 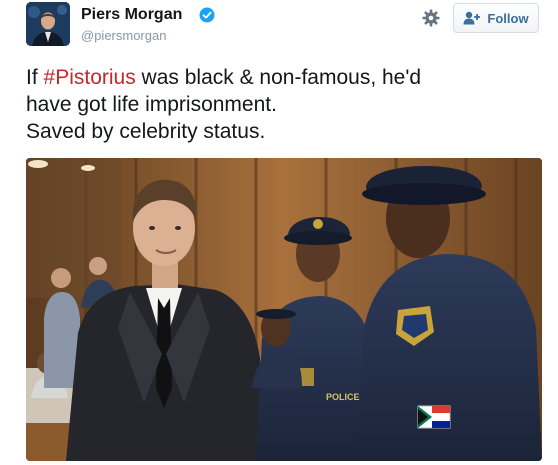 I want to click on gear-icon, so click(x=431, y=18).